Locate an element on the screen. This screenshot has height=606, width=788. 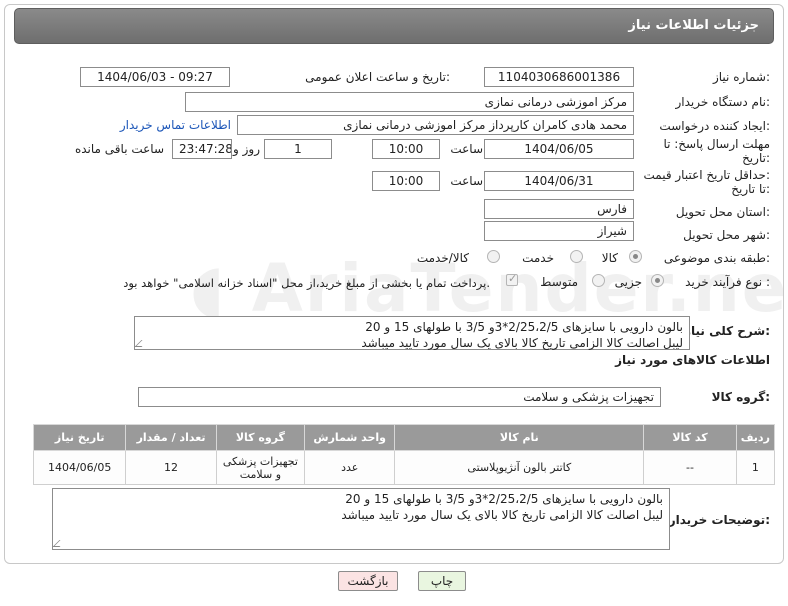
process-minor-radio is located at coordinates (657, 280).